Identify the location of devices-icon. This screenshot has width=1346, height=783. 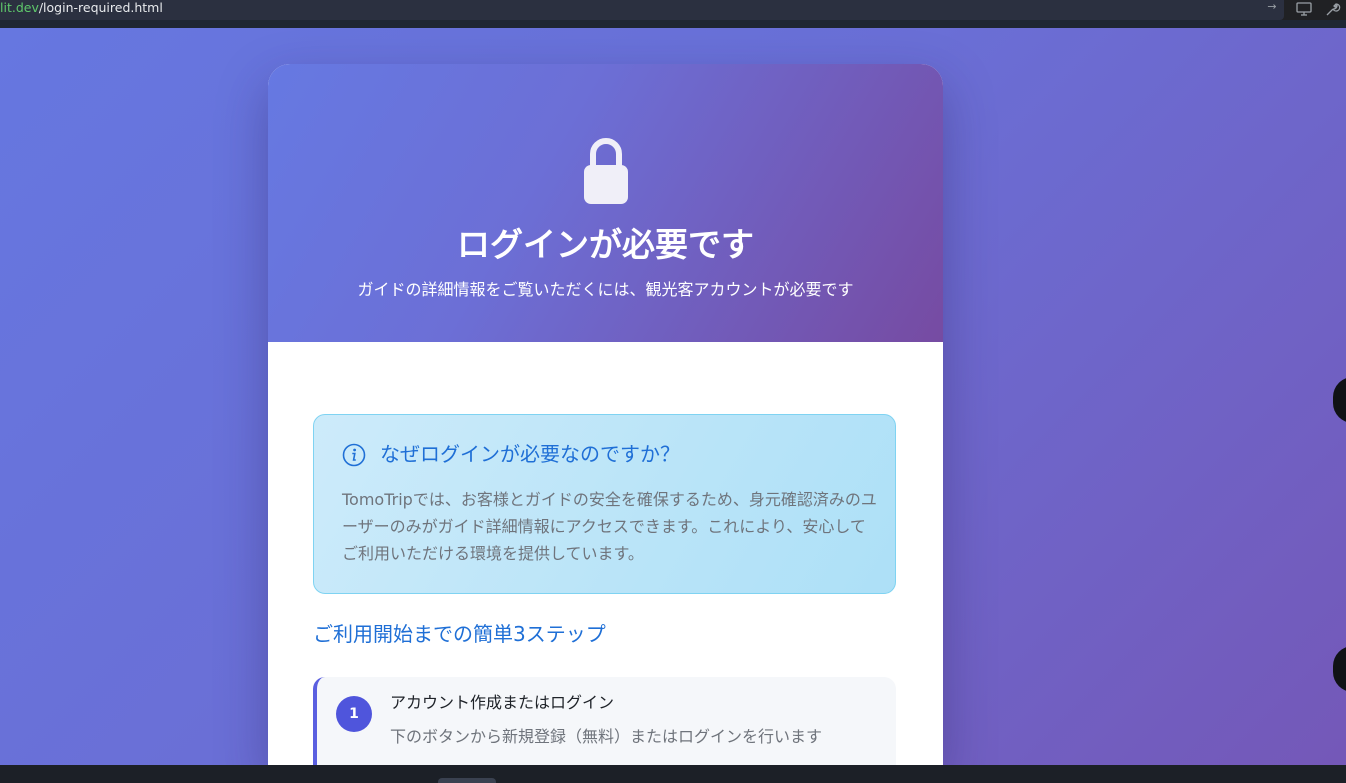
(1304, 9).